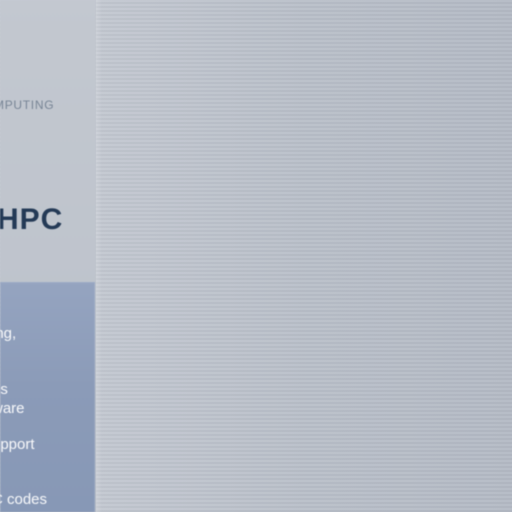 This screenshot has height=512, width=512. What do you see at coordinates (12, 399) in the screenshot?
I see `feature-item: es ware` at bounding box center [12, 399].